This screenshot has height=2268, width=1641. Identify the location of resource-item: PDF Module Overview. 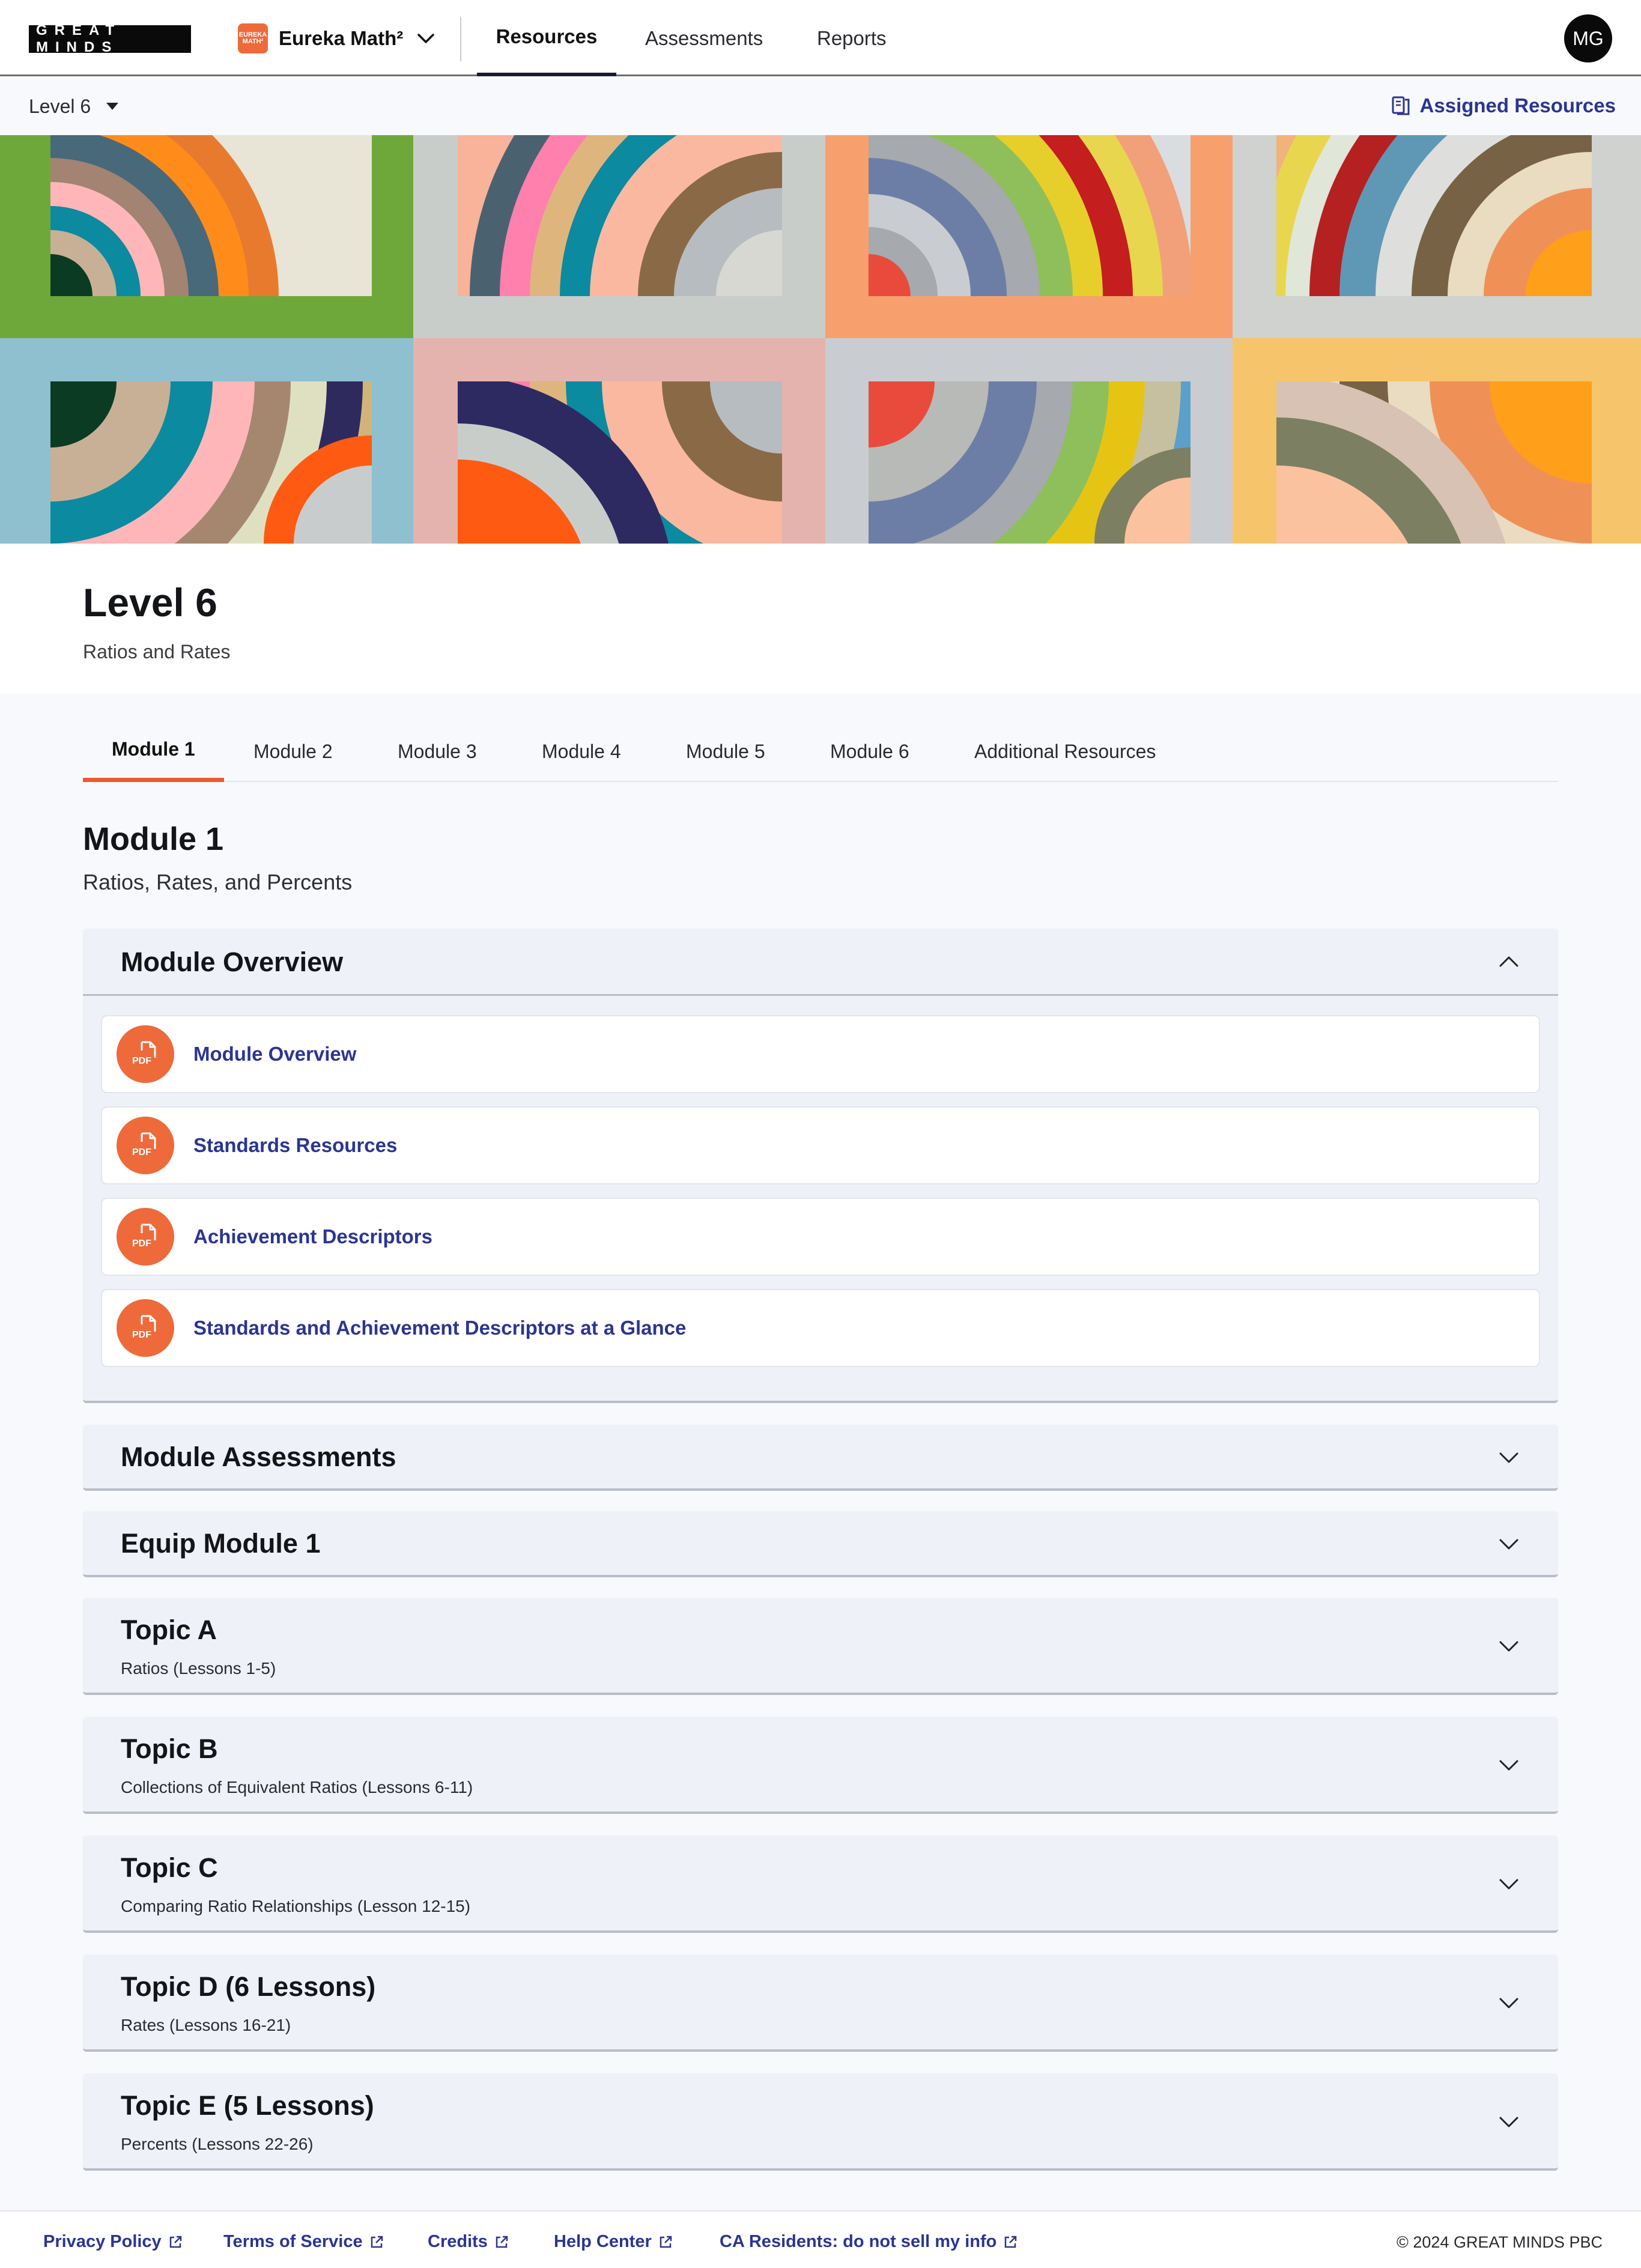
(821, 1054).